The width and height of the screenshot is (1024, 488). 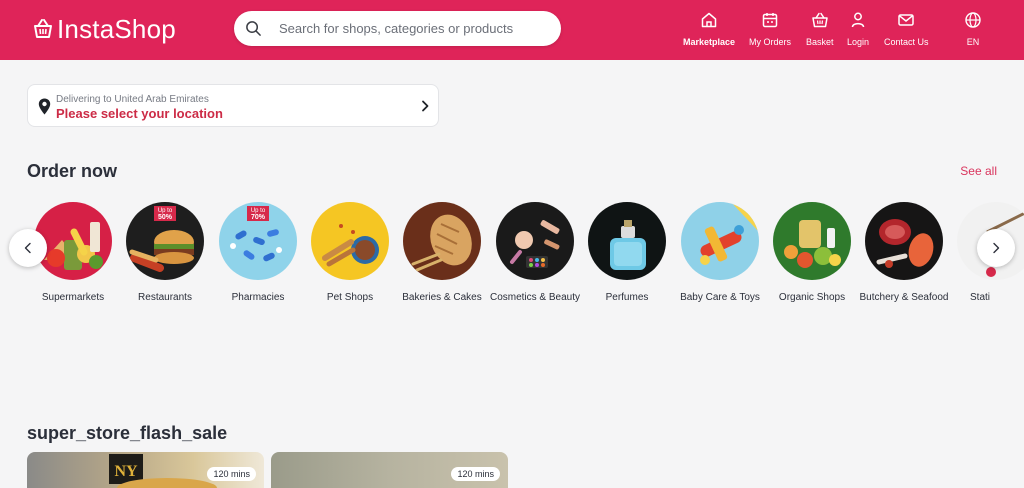 What do you see at coordinates (973, 20) in the screenshot?
I see `globe-icon` at bounding box center [973, 20].